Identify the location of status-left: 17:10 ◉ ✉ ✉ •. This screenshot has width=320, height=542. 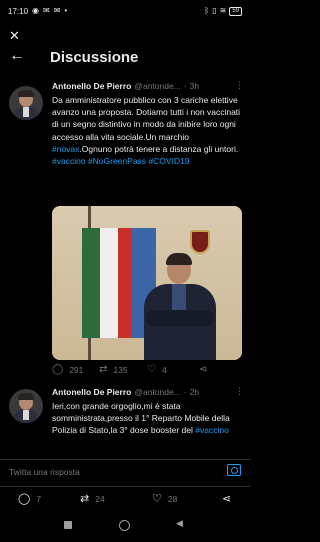
(37, 11).